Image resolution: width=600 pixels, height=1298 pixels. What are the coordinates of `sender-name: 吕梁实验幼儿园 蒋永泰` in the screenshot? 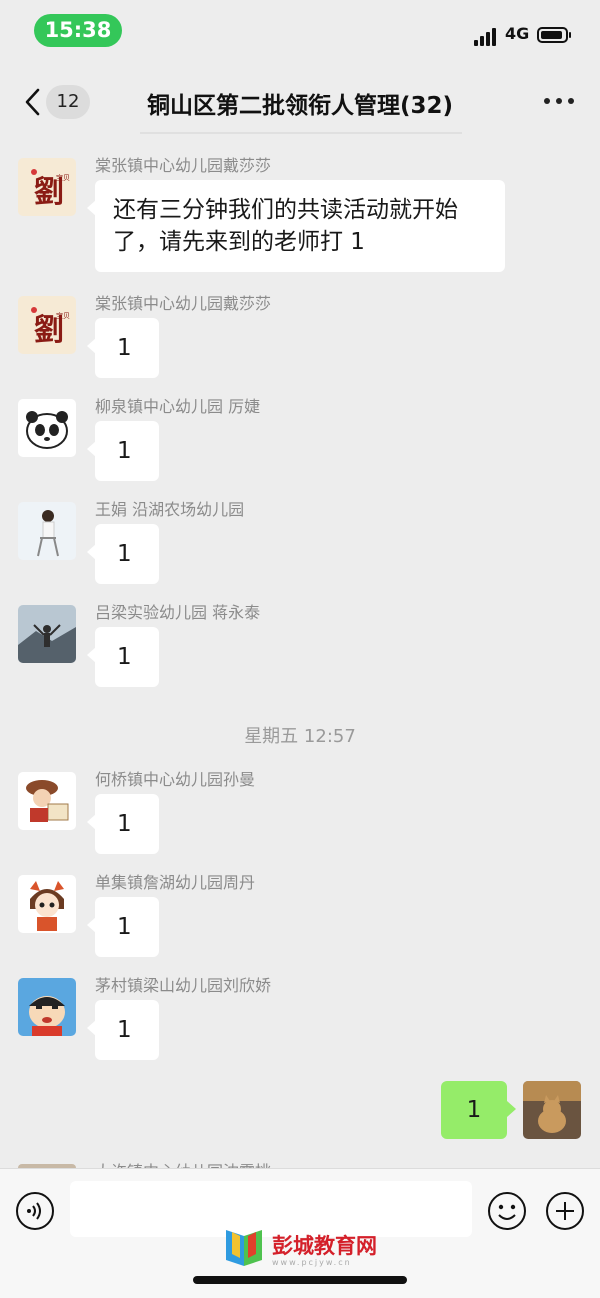 It's located at (178, 612).